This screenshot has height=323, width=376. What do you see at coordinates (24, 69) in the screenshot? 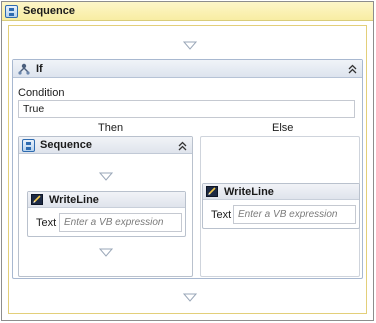
I see `if-icon` at bounding box center [24, 69].